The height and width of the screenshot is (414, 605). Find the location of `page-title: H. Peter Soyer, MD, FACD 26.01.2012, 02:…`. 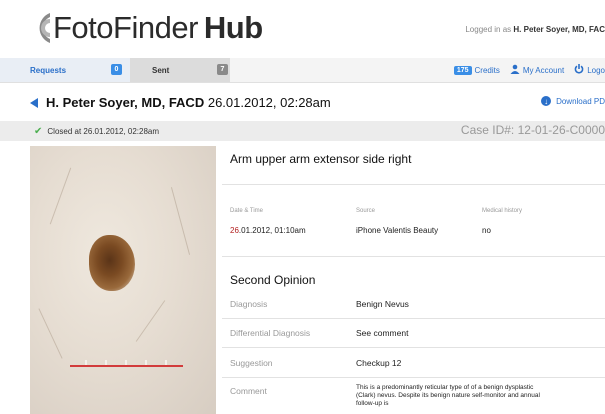

page-title: H. Peter Soyer, MD, FACD 26.01.2012, 02:… is located at coordinates (188, 102).